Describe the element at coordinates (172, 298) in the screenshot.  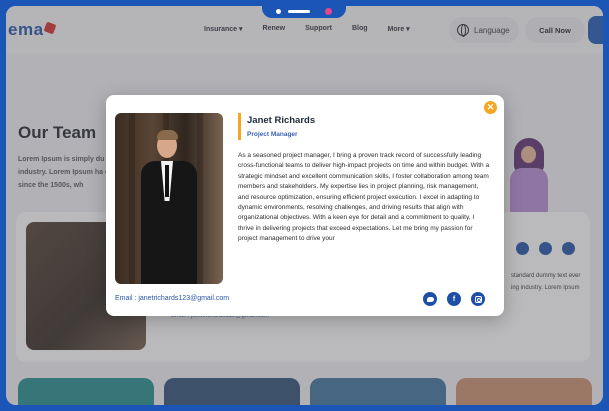
I see `member-email: Email : janetrichards123@gmail.com` at that location.